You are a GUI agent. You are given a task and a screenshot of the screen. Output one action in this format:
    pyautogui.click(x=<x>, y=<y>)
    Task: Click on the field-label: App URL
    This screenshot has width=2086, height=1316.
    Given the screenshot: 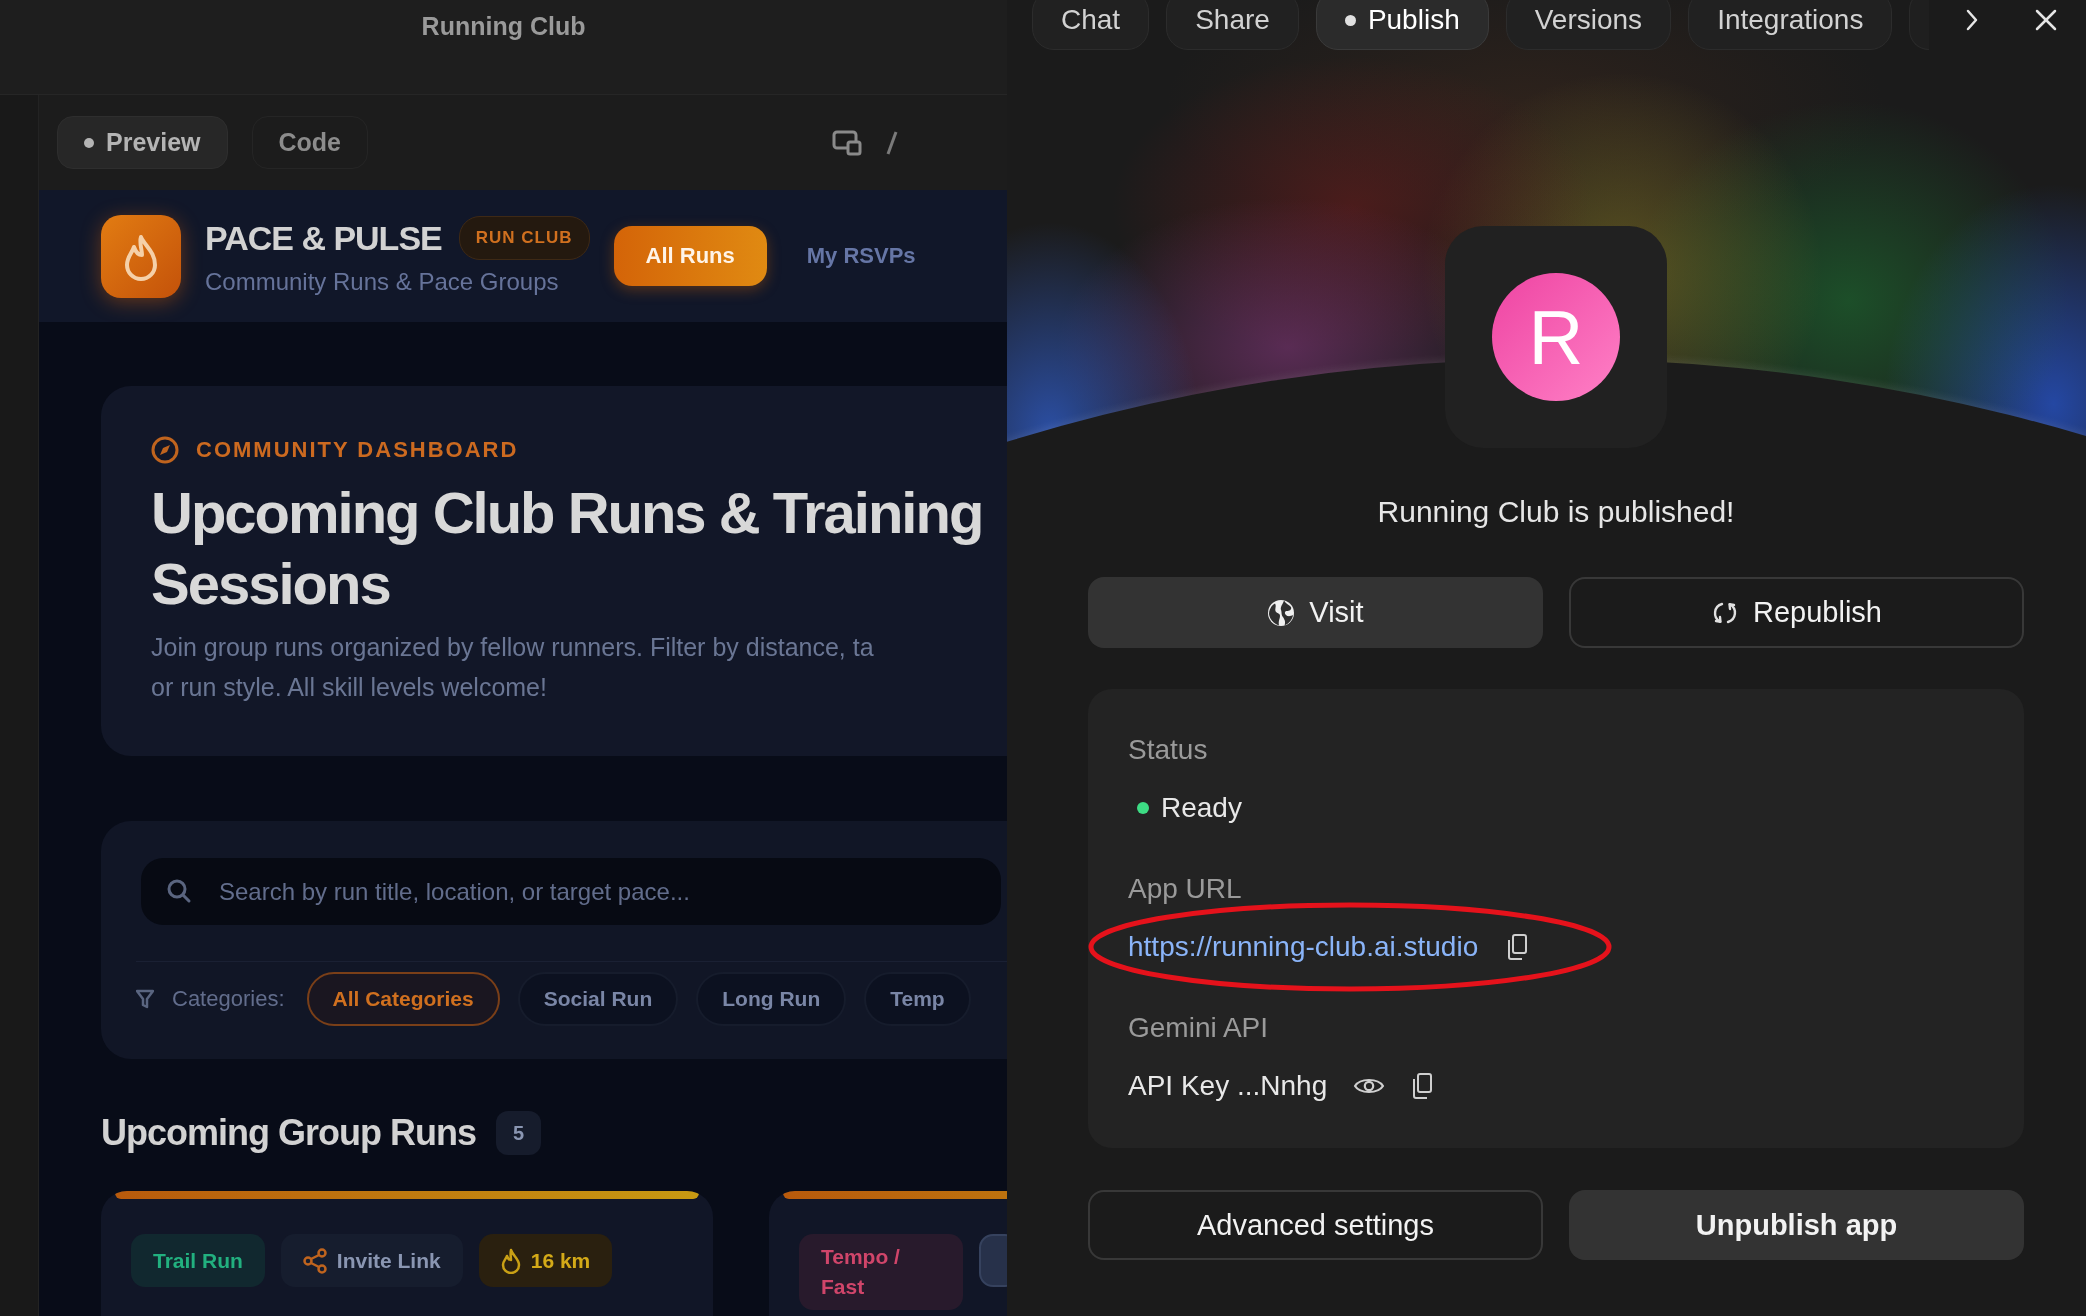 What is the action you would take?
    pyautogui.click(x=1185, y=889)
    